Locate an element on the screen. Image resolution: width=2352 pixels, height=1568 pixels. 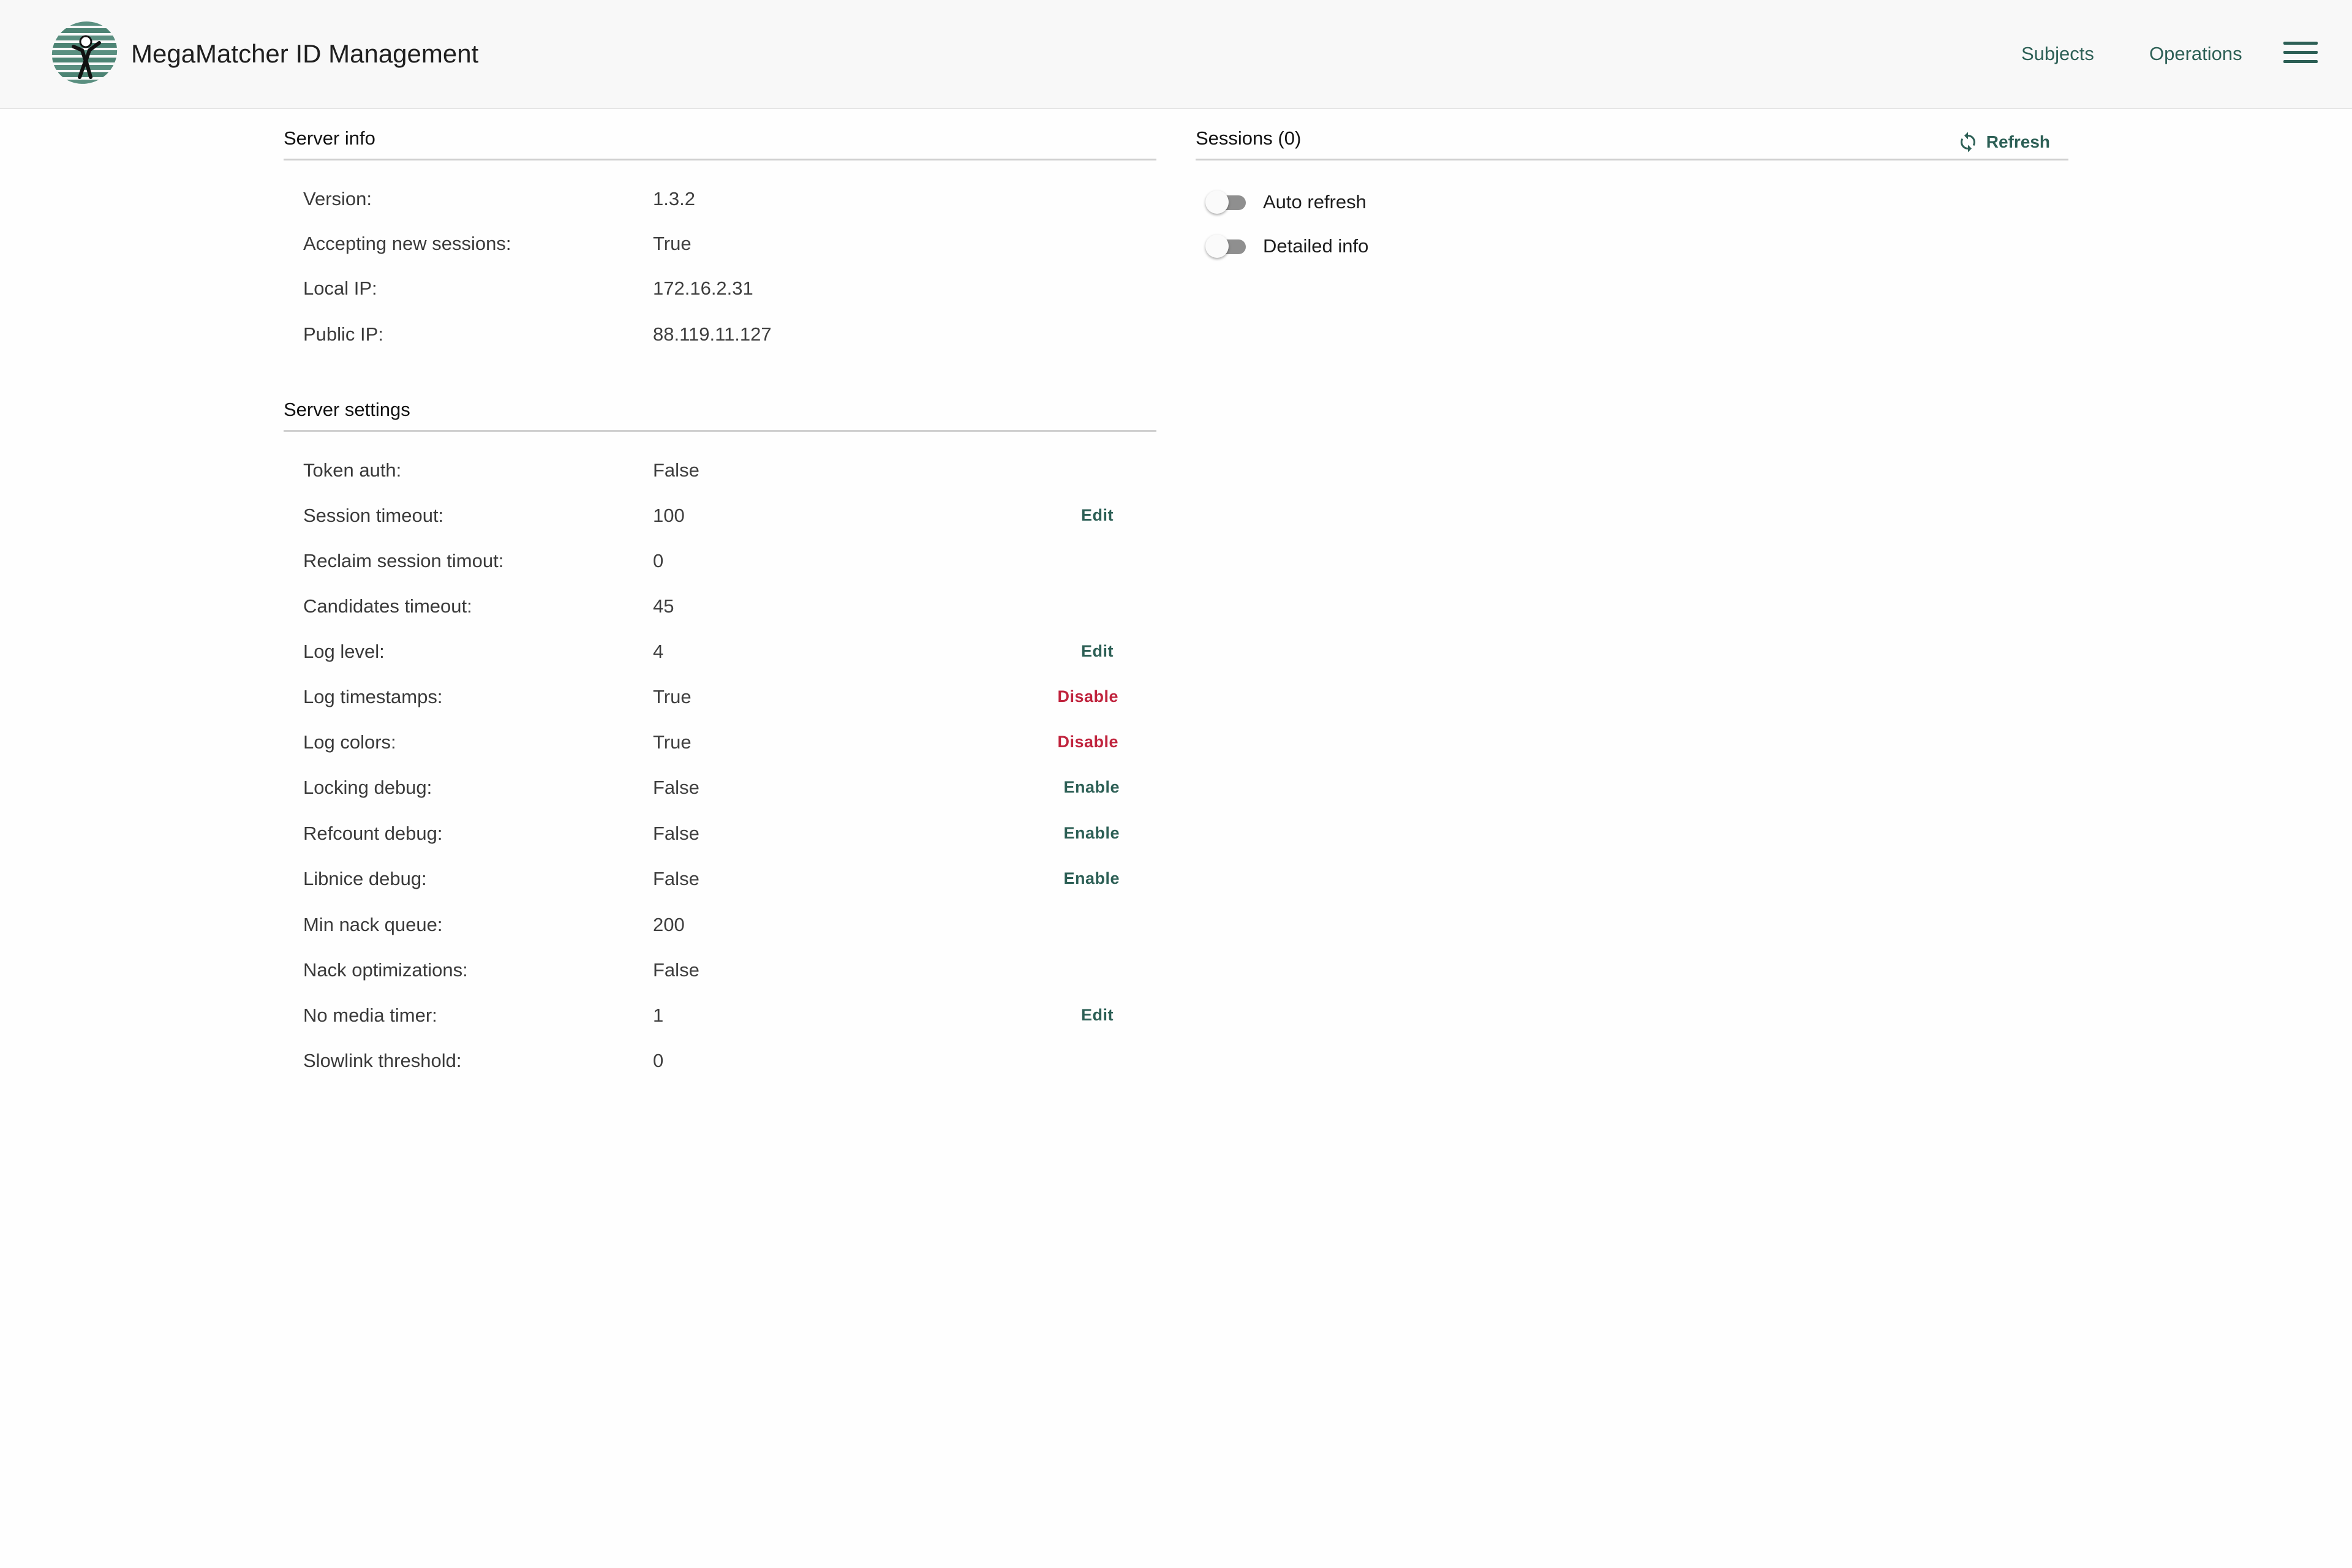
info-row-accepting-sessions: Accepting new sessions: True is located at coordinates (720, 245).